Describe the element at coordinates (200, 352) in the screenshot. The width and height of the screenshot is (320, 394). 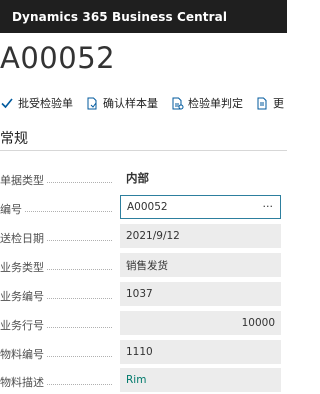
I see `field-value: 1110` at that location.